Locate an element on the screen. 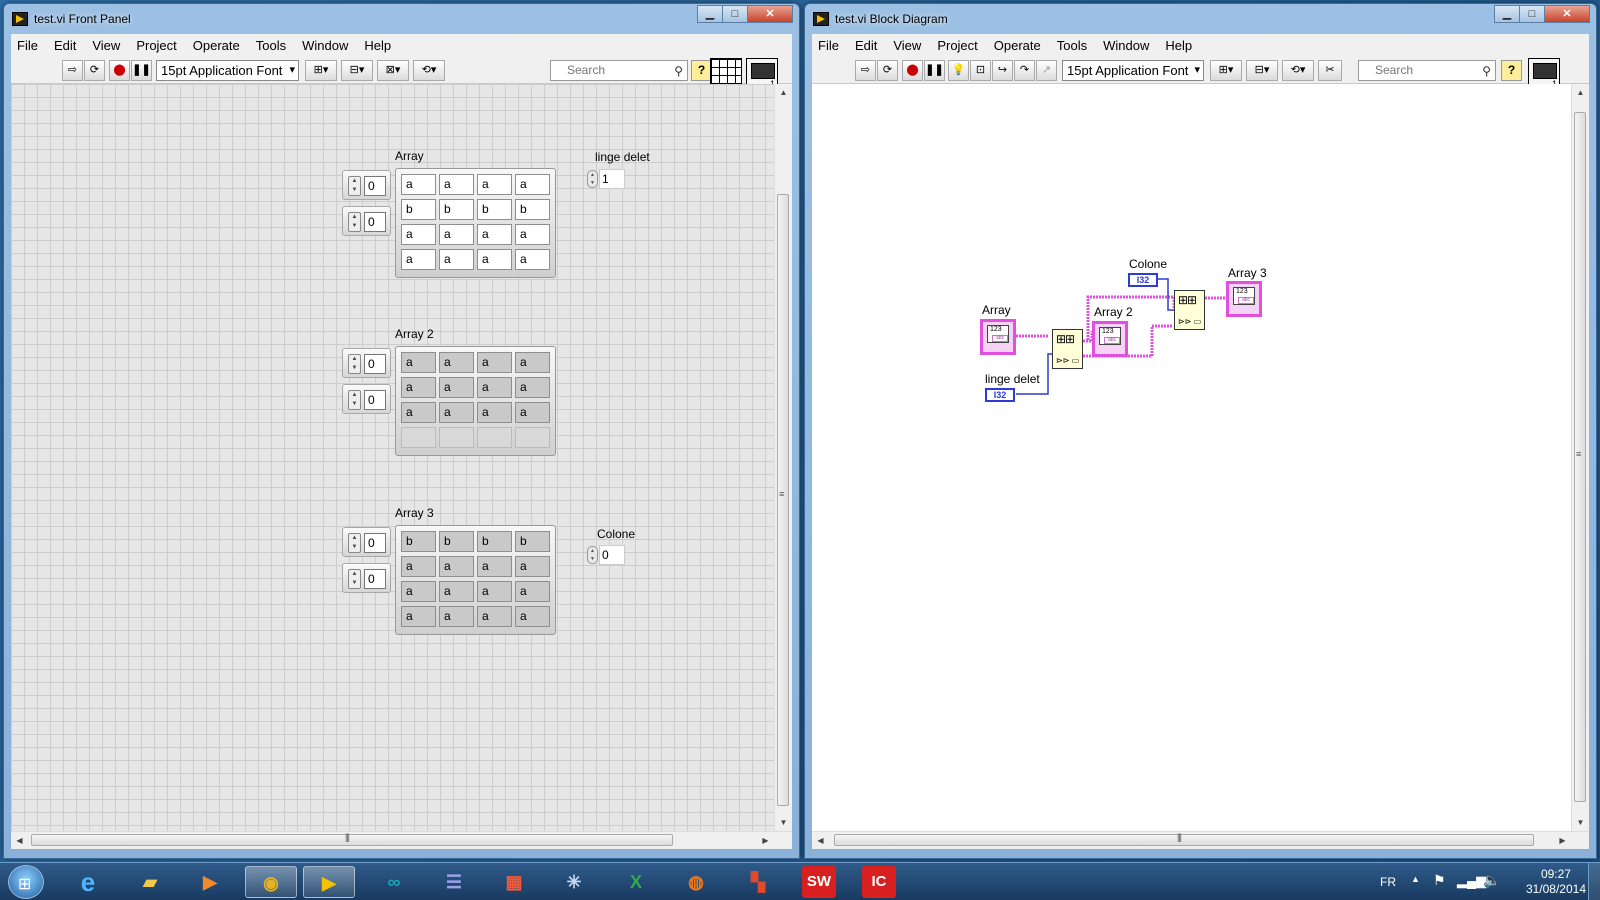 The width and height of the screenshot is (1600, 900). menu-operate: Operate is located at coordinates (216, 45).